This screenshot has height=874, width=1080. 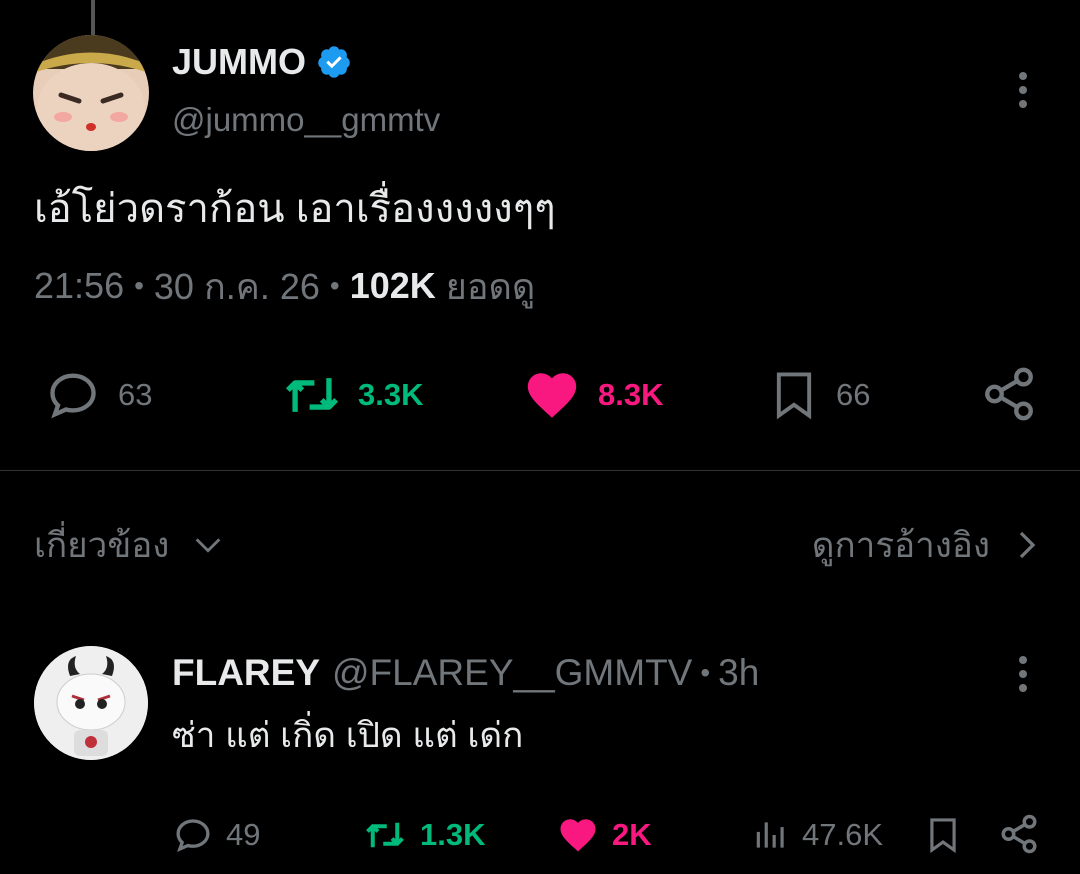 What do you see at coordinates (334, 62) in the screenshot?
I see `verified-badge-icon` at bounding box center [334, 62].